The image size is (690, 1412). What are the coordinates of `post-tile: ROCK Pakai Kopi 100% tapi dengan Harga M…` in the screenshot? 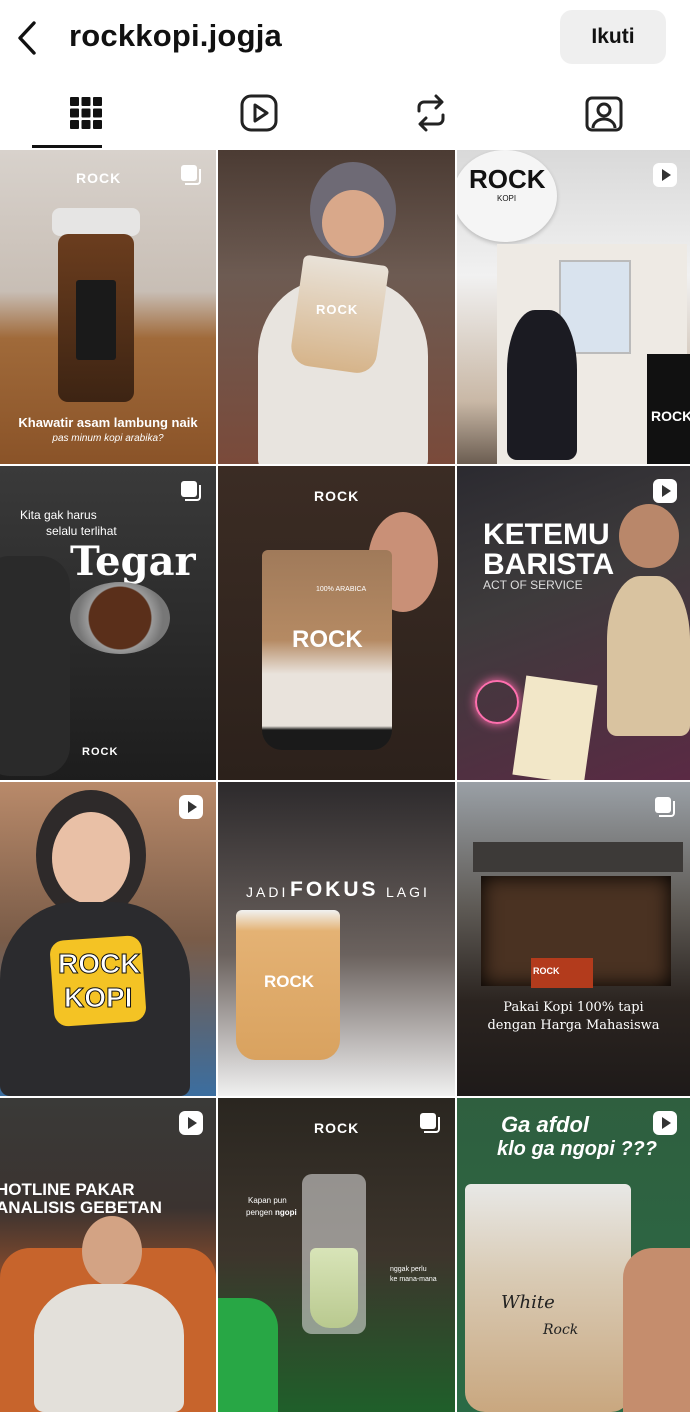 It's located at (573, 939).